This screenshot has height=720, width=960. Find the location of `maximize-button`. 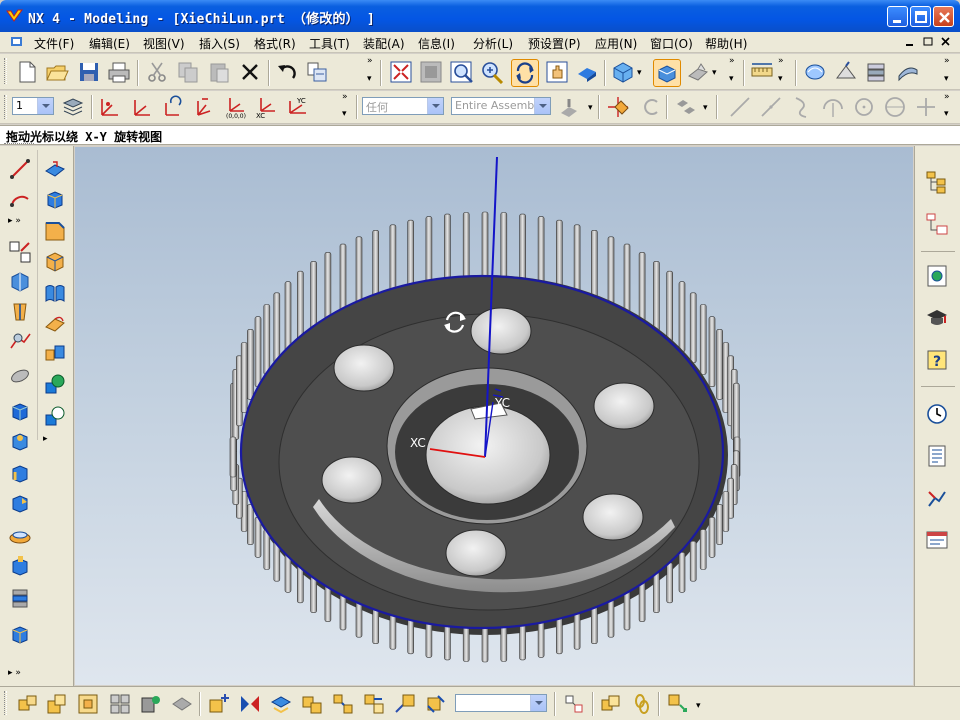

maximize-button is located at coordinates (920, 16).